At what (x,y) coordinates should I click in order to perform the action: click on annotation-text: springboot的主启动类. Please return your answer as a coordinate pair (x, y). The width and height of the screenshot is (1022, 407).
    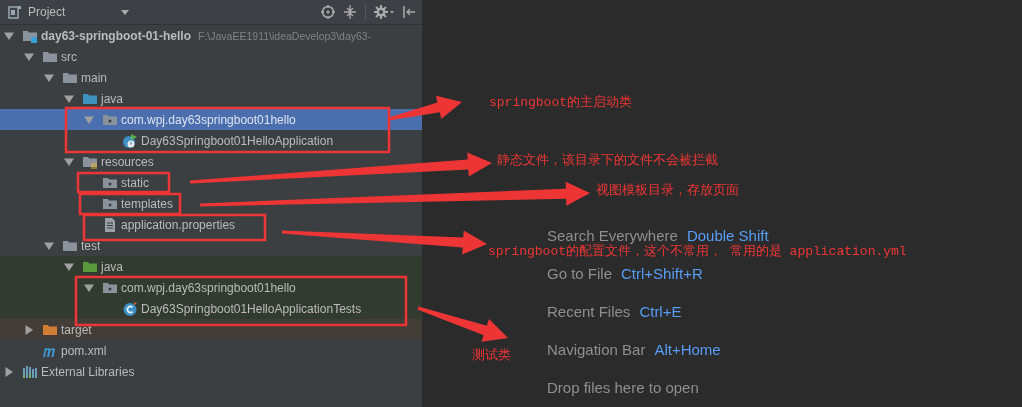
    Looking at the image, I should click on (560, 102).